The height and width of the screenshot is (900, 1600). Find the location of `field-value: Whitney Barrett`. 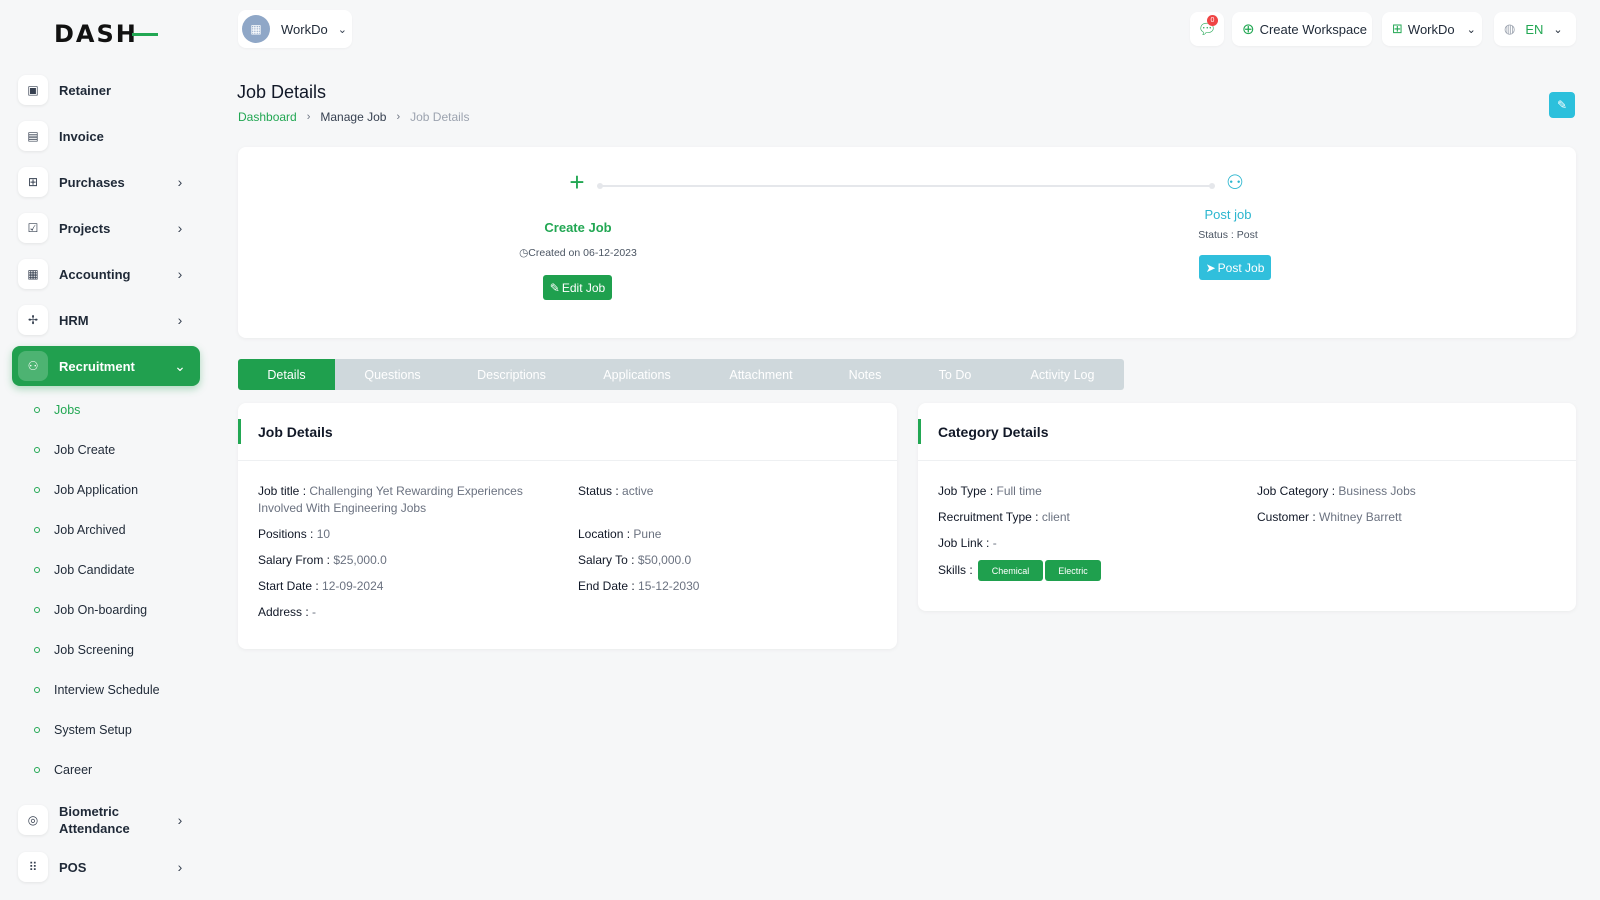

field-value: Whitney Barrett is located at coordinates (1360, 517).